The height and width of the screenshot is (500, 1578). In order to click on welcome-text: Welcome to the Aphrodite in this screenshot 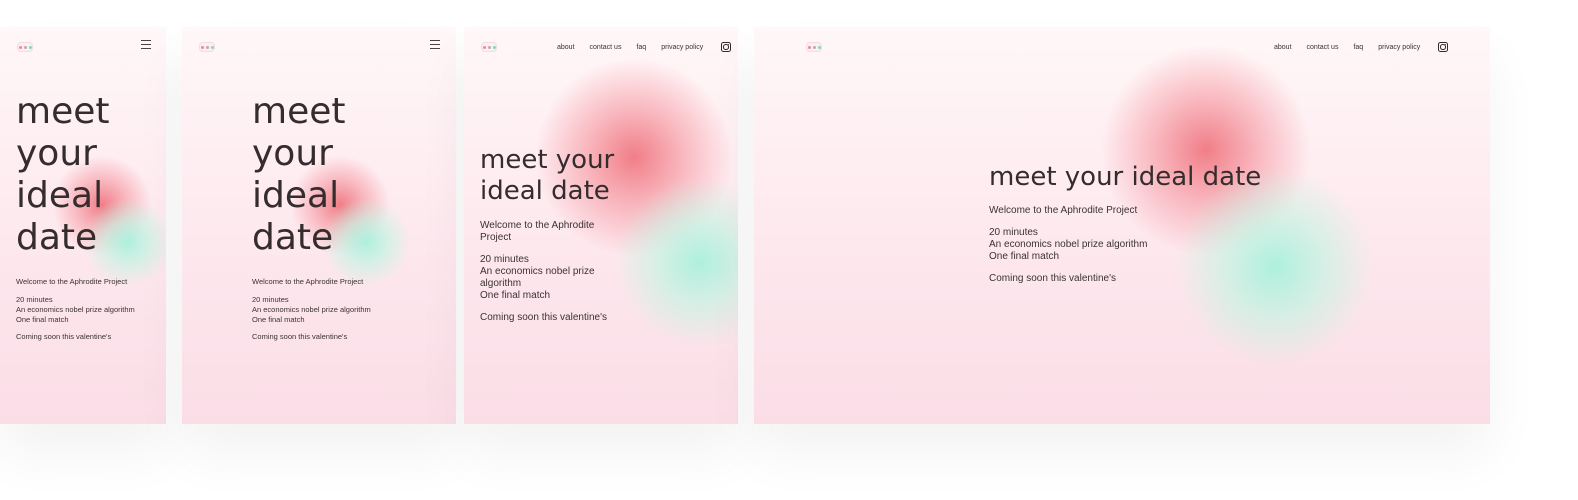, I will do `click(537, 225)`.